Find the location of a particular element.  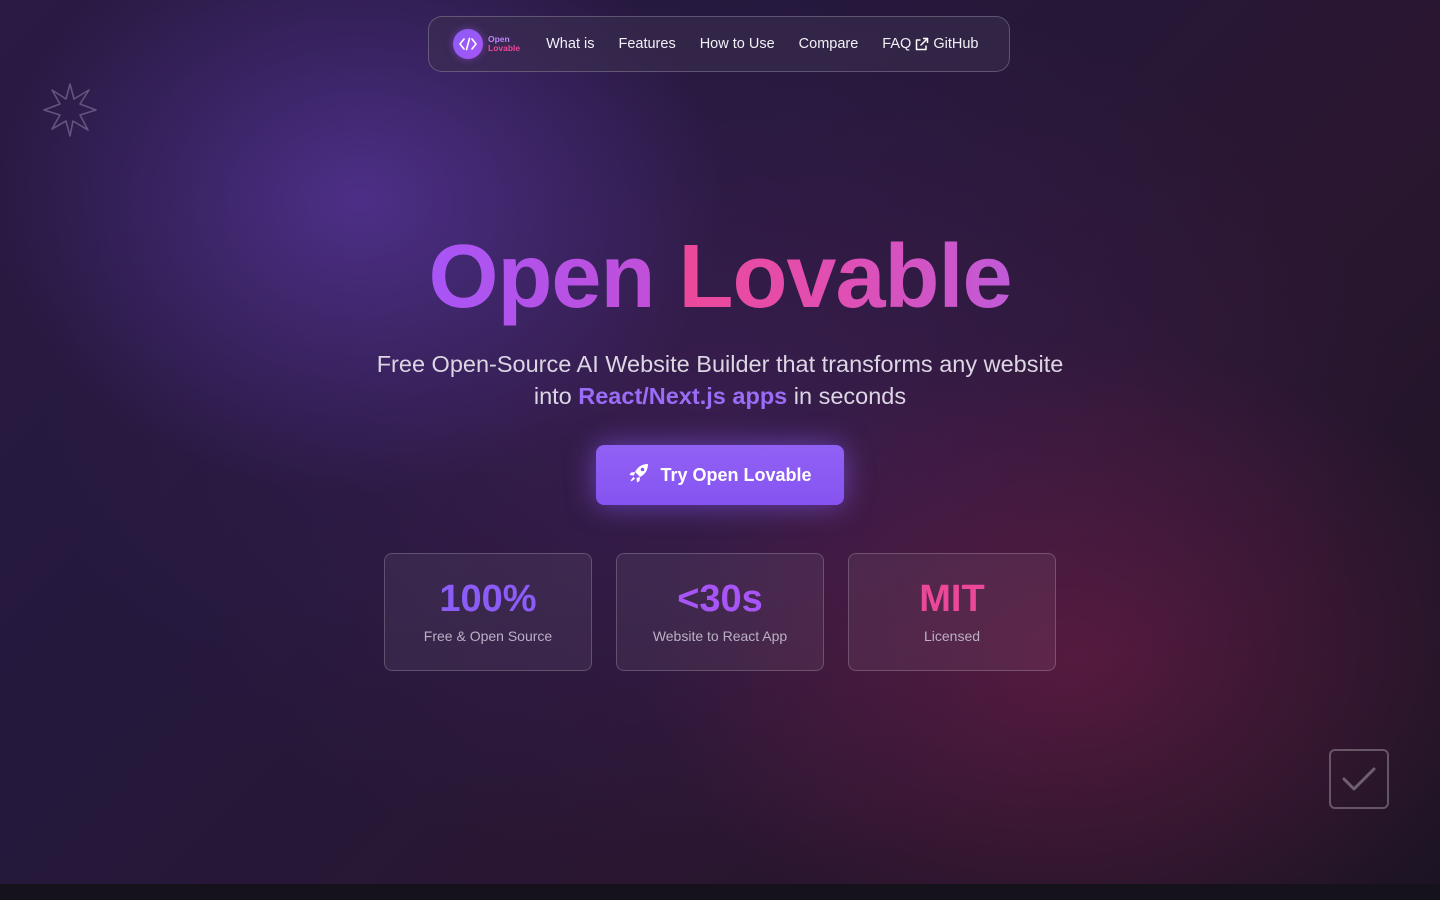

hero-title-lovable: Lovable is located at coordinates (845, 277).